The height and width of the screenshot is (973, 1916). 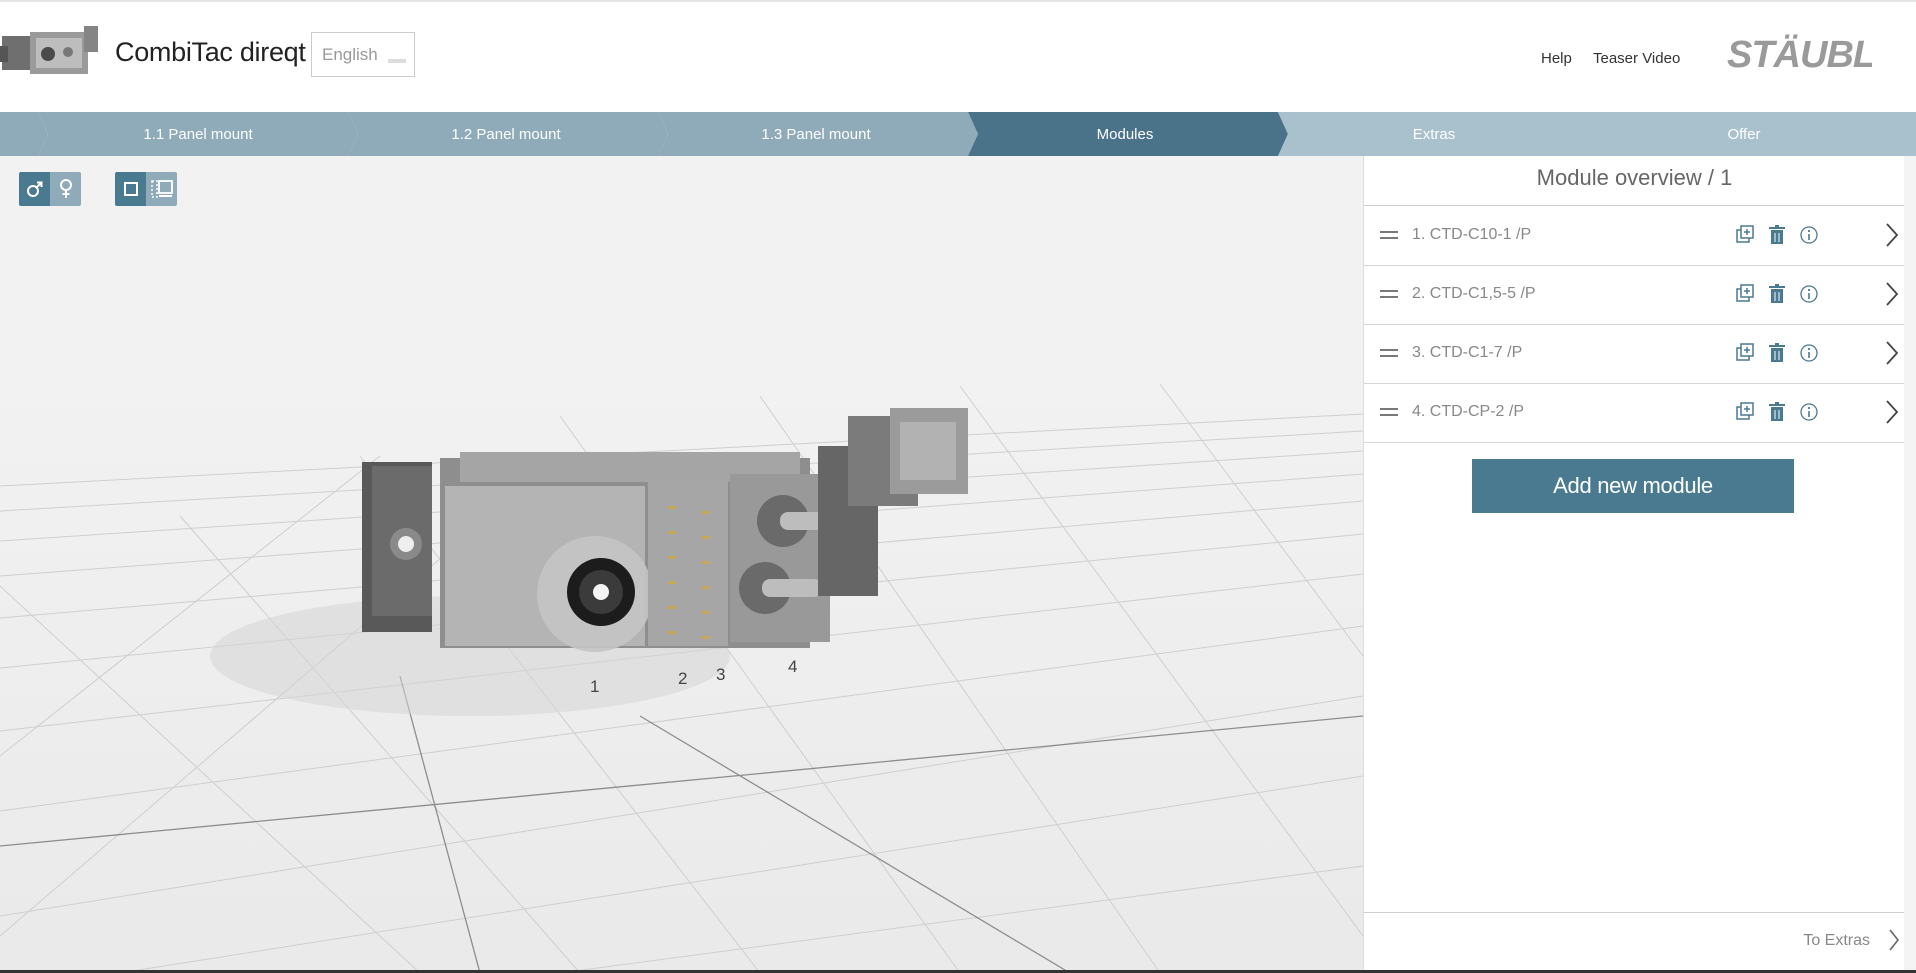 What do you see at coordinates (1468, 411) in the screenshot?
I see `module-label: 4. CTD-CP-2 /P` at bounding box center [1468, 411].